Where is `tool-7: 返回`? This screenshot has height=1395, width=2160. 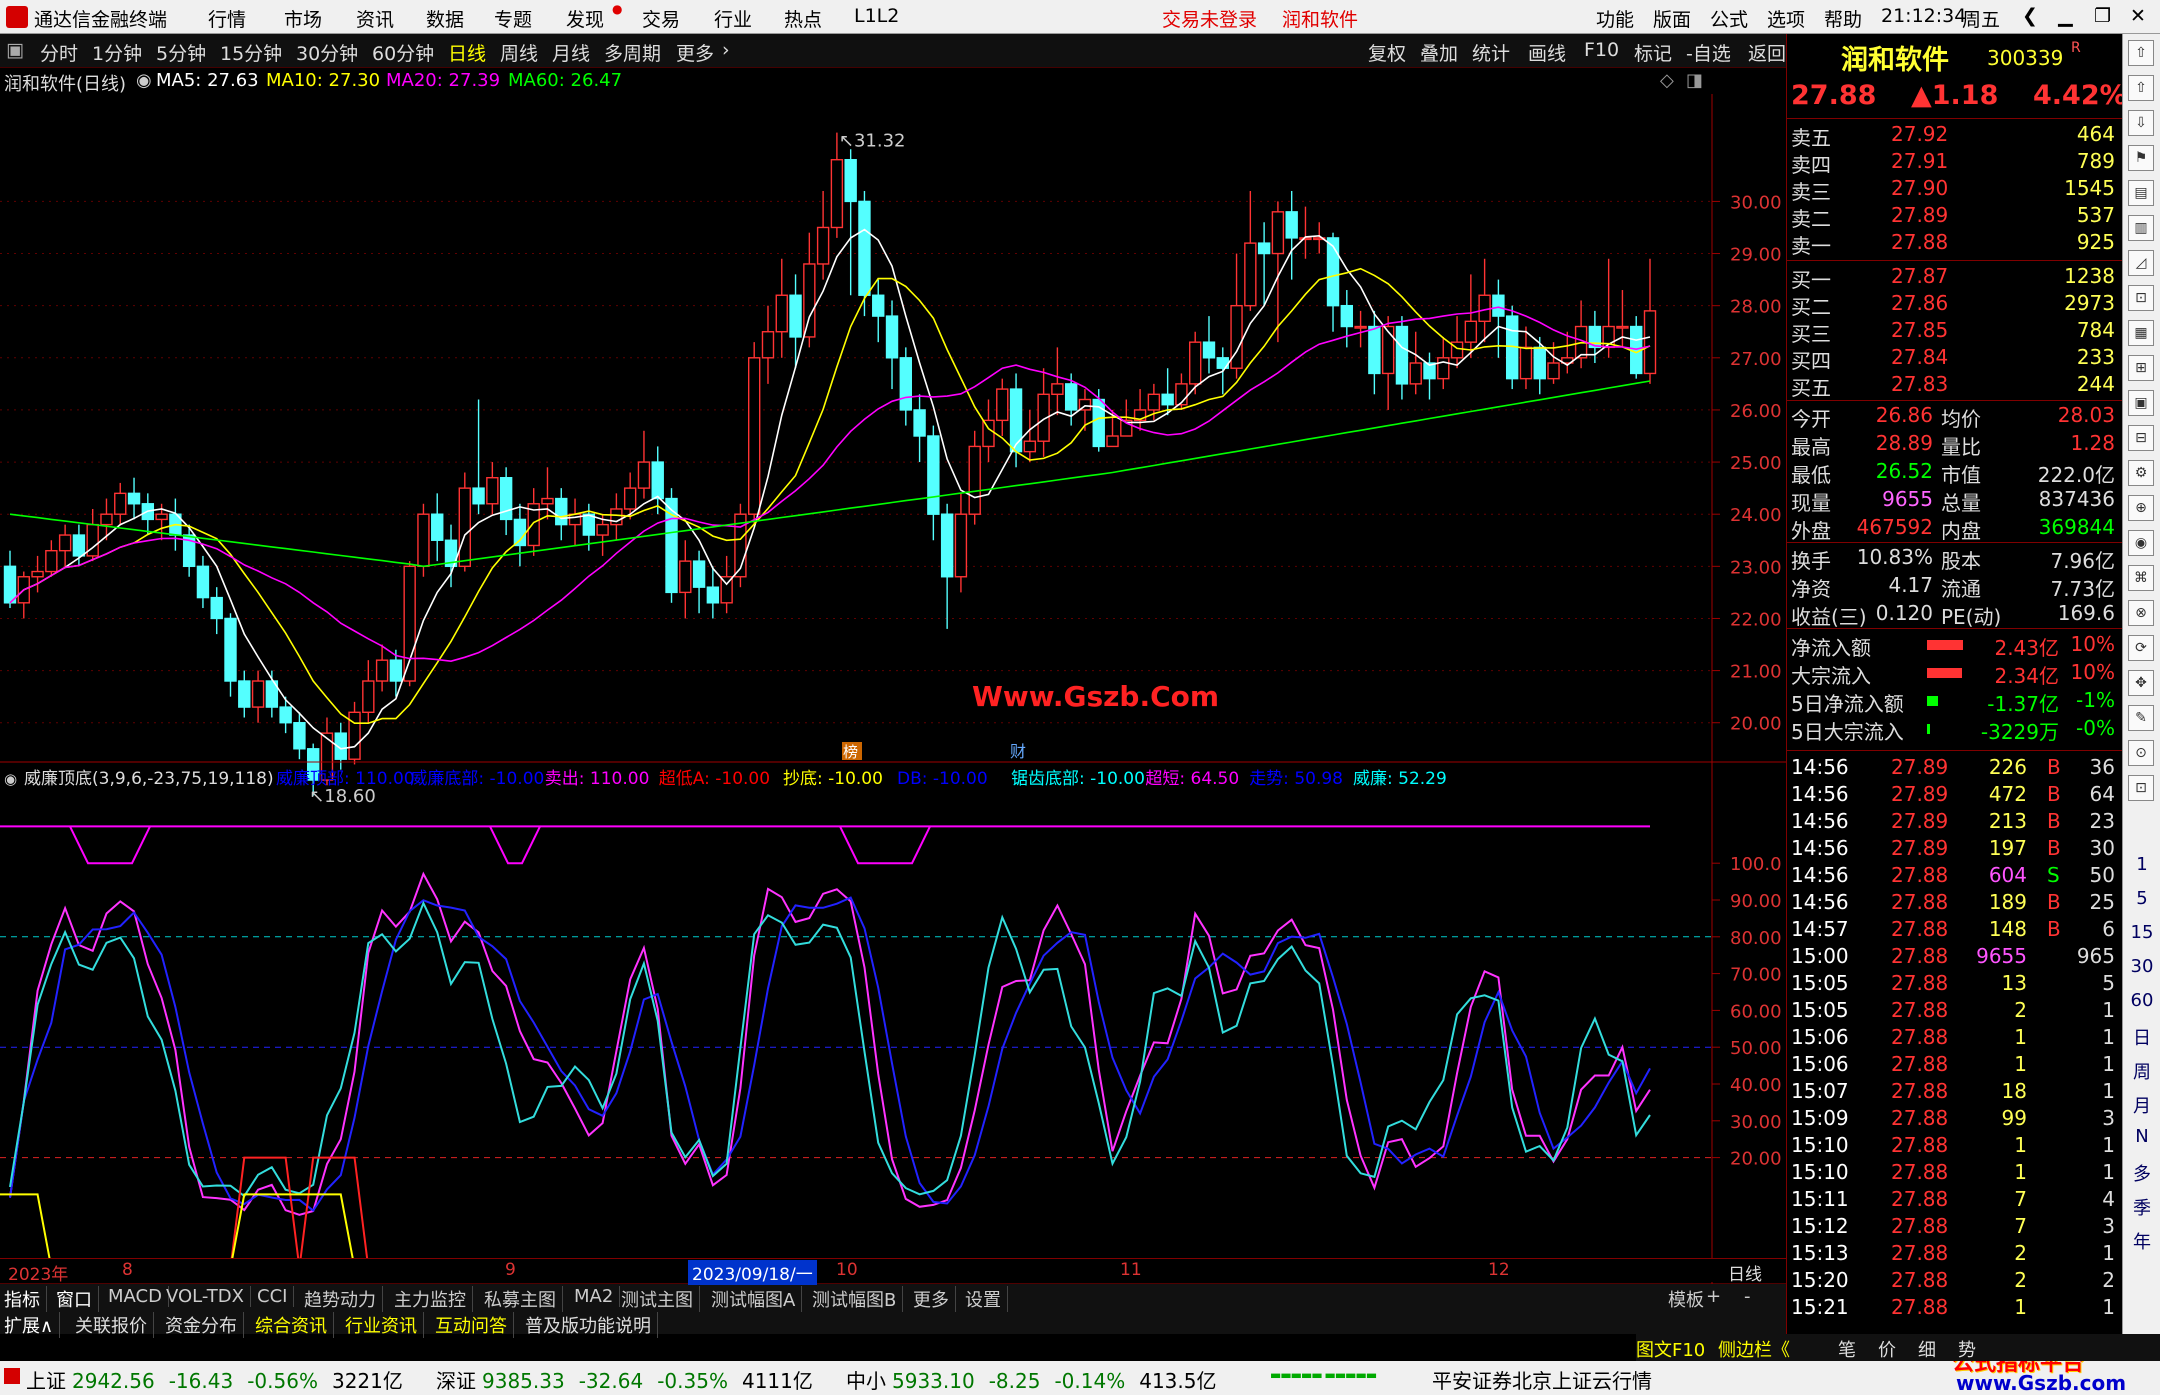
tool-7: 返回 is located at coordinates (1767, 52).